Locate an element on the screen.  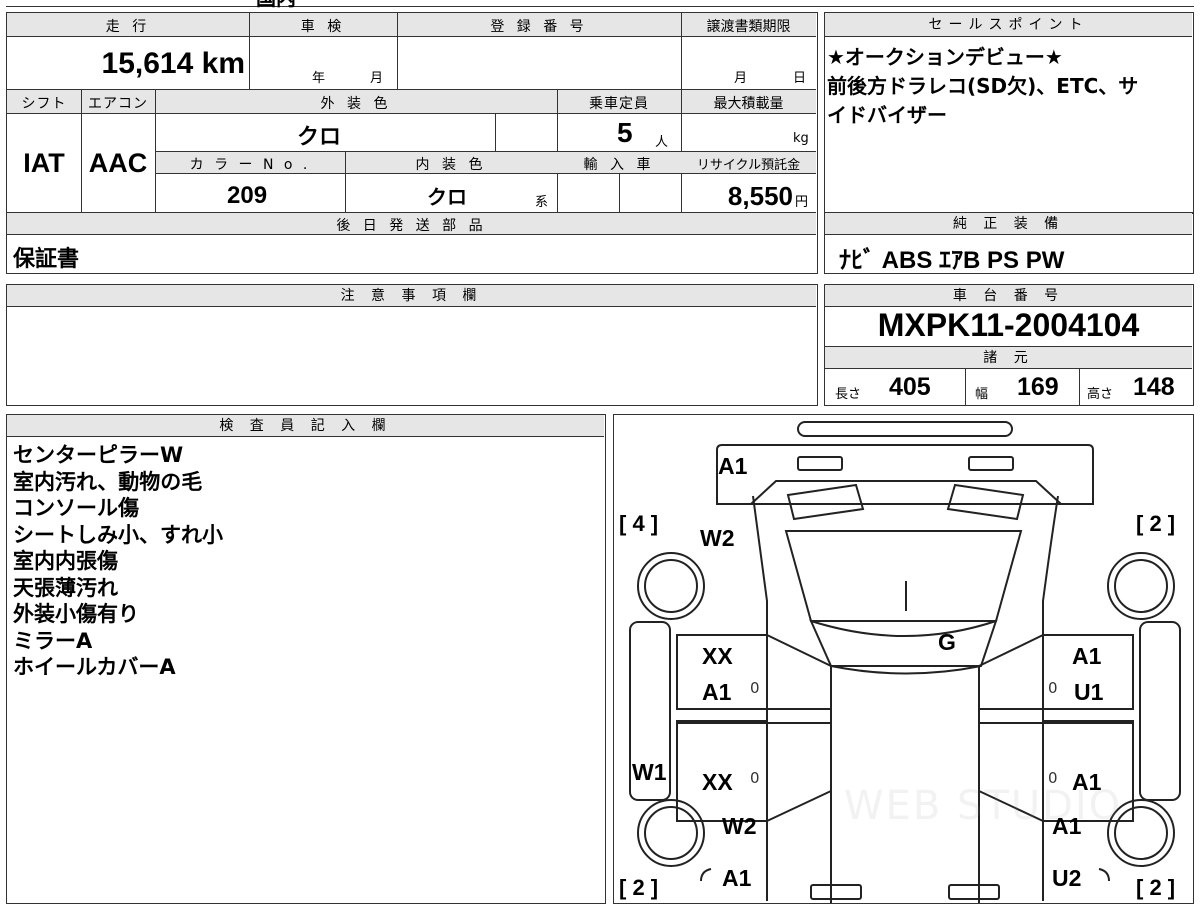
sales-point-line: 前後方ドラレコ(SD欠)、ETC、サ is located at coordinates (983, 86).